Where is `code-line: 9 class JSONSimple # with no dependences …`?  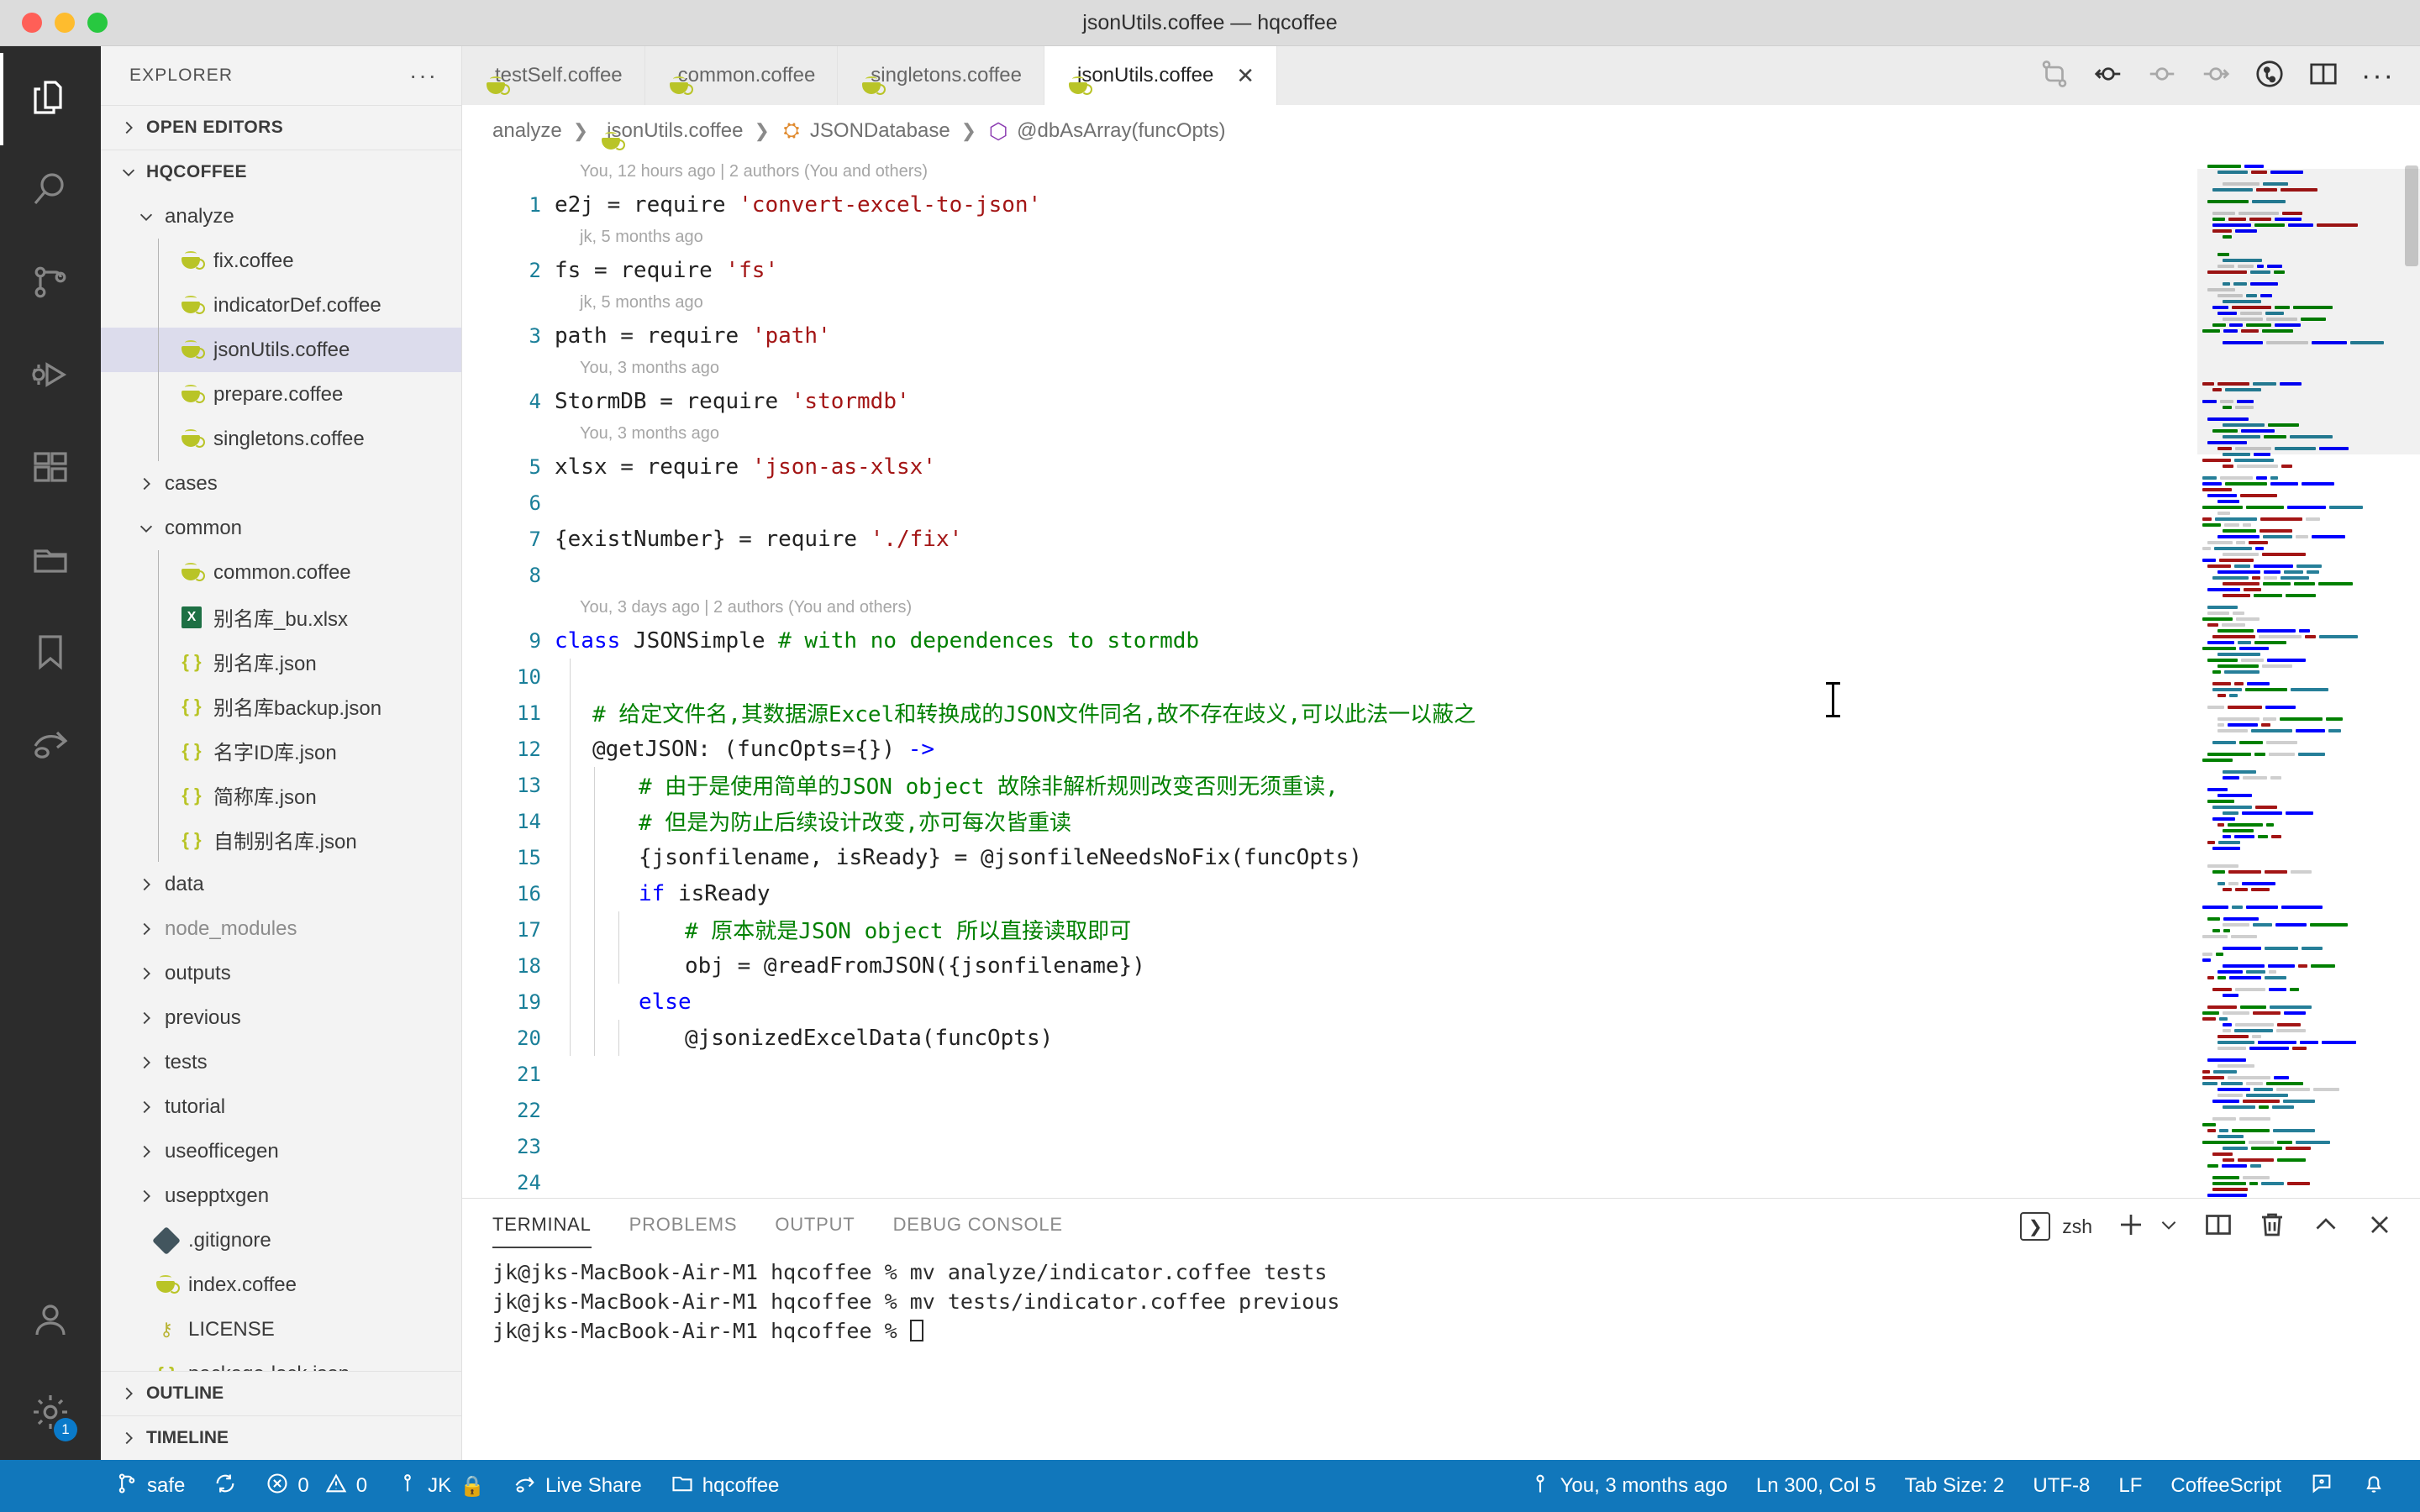 code-line: 9 class JSONSimple # with no dependences … is located at coordinates (1329, 640).